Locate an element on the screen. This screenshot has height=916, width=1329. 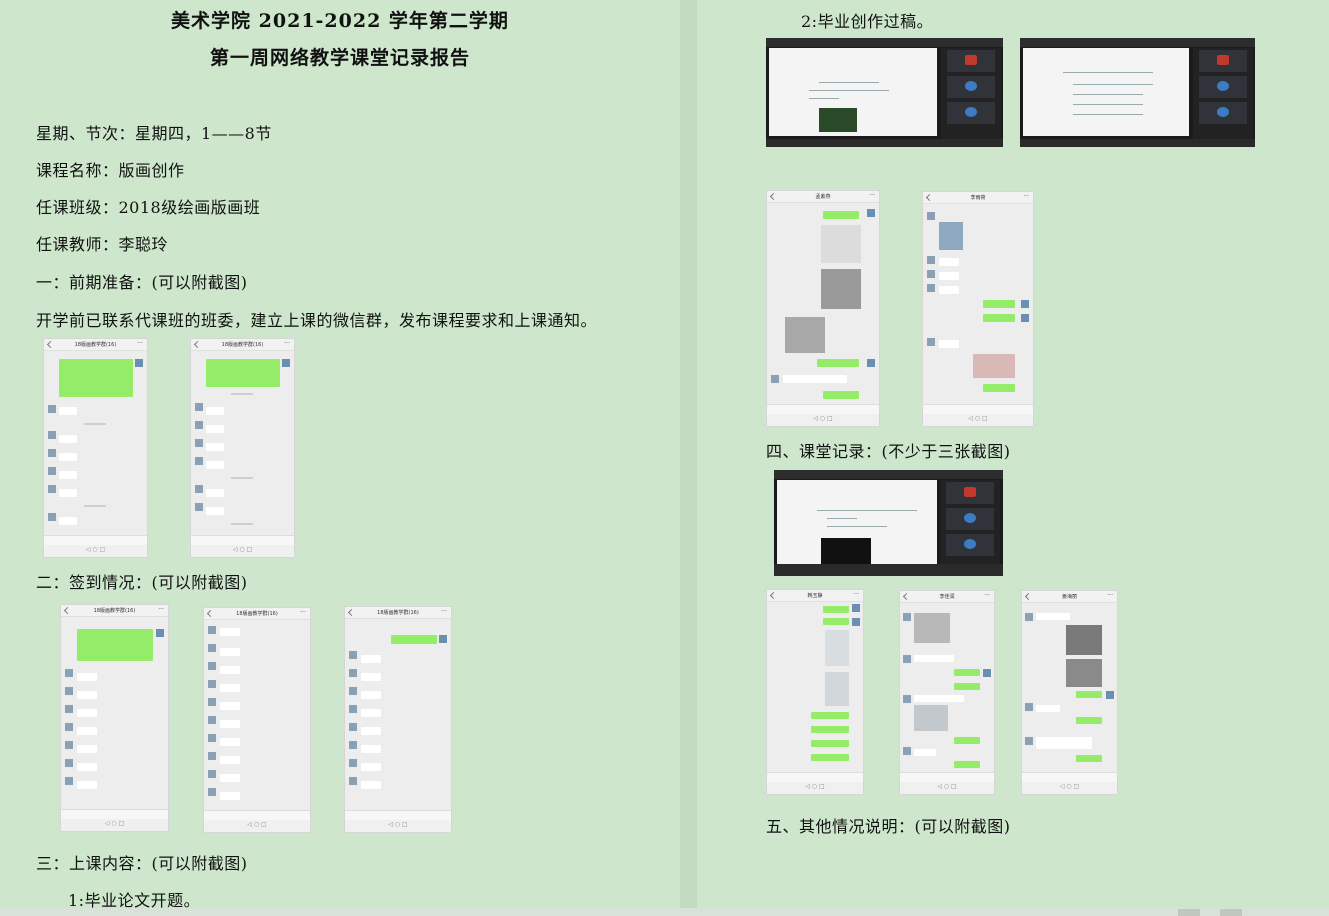
section1-text: 开学前已联系代课班的班委，建立上课的微信群，发布课程要求和上课通知。 is located at coordinates (317, 320).